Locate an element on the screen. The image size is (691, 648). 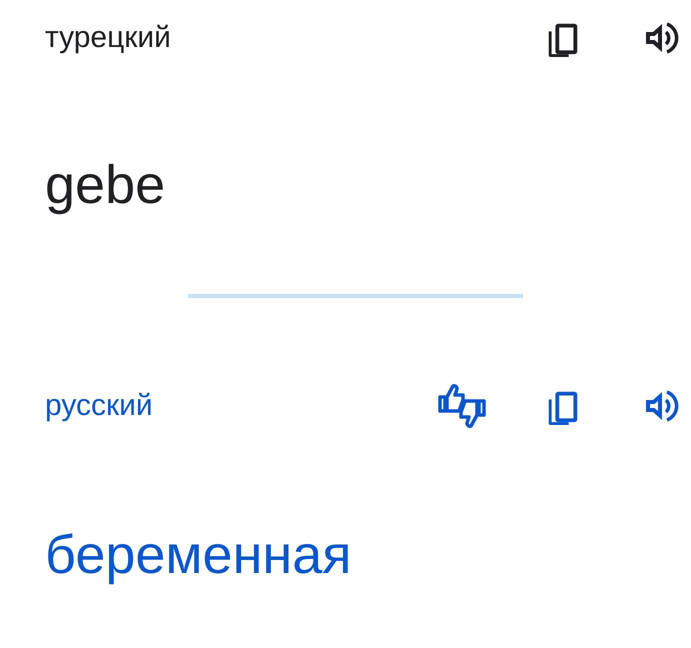
source-text: gebe is located at coordinates (105, 185).